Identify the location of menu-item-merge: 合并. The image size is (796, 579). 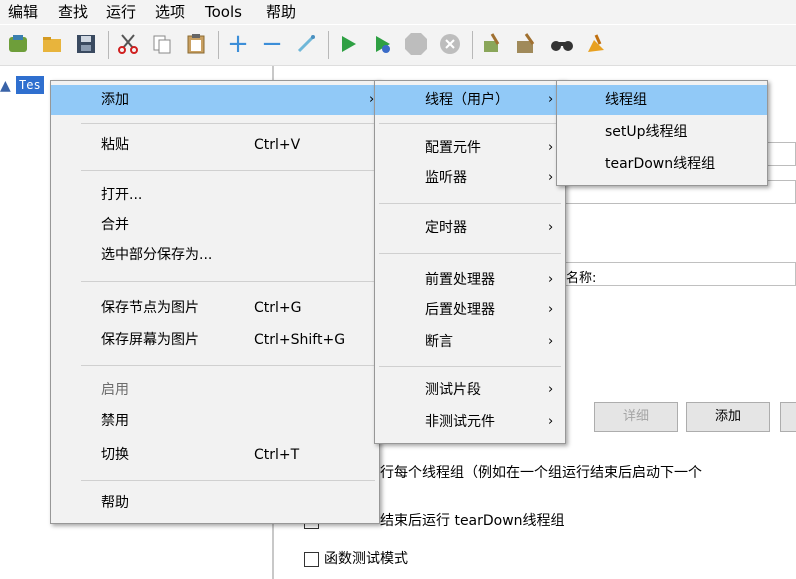
(215, 225).